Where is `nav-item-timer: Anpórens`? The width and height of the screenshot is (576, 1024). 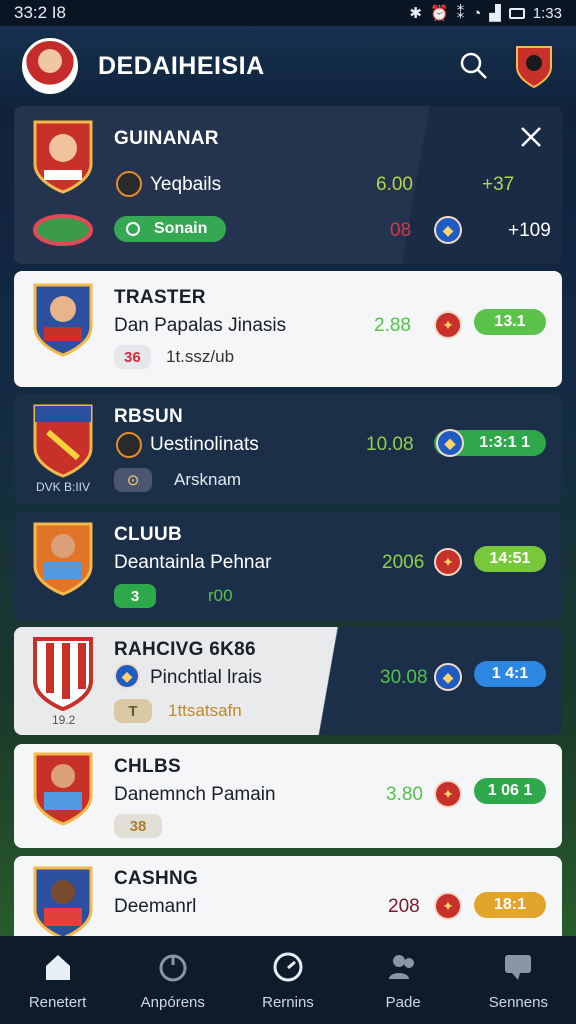
nav-item-timer: Anpórens is located at coordinates (173, 980).